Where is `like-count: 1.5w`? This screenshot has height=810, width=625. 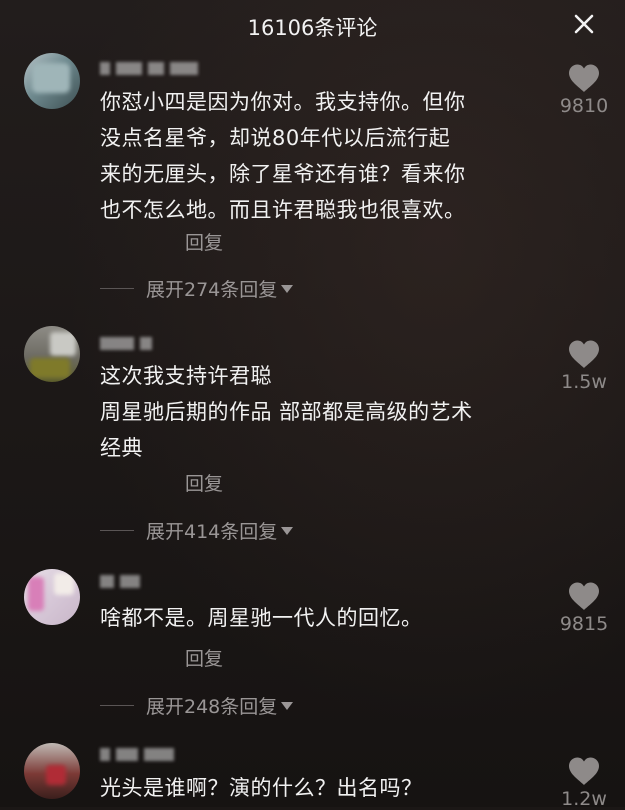 like-count: 1.5w is located at coordinates (584, 382).